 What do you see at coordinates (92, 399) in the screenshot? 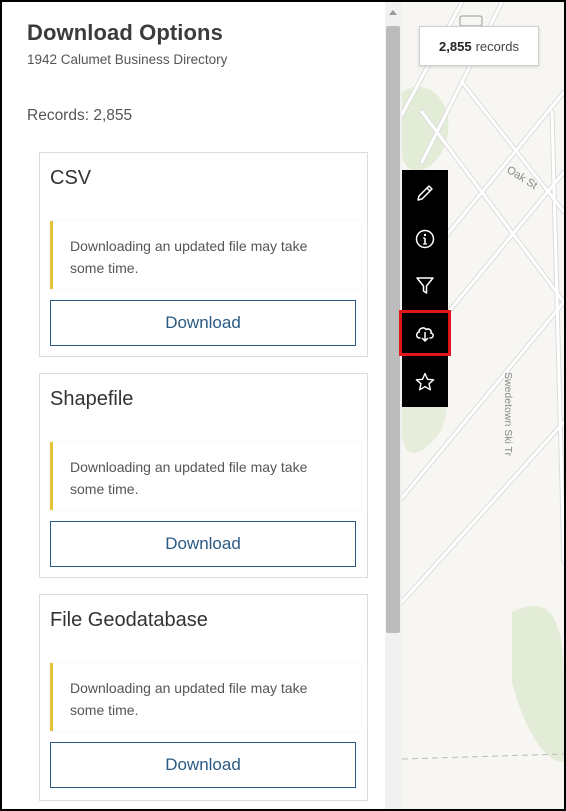
I see `card-title: Shapefile` at bounding box center [92, 399].